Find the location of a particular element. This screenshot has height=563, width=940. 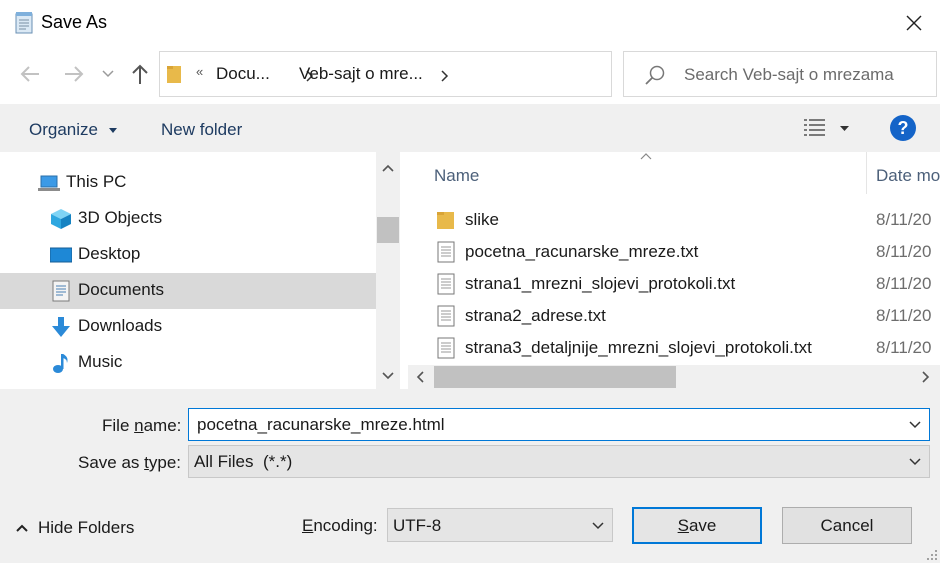

resize-grip-icon is located at coordinates (932, 555).